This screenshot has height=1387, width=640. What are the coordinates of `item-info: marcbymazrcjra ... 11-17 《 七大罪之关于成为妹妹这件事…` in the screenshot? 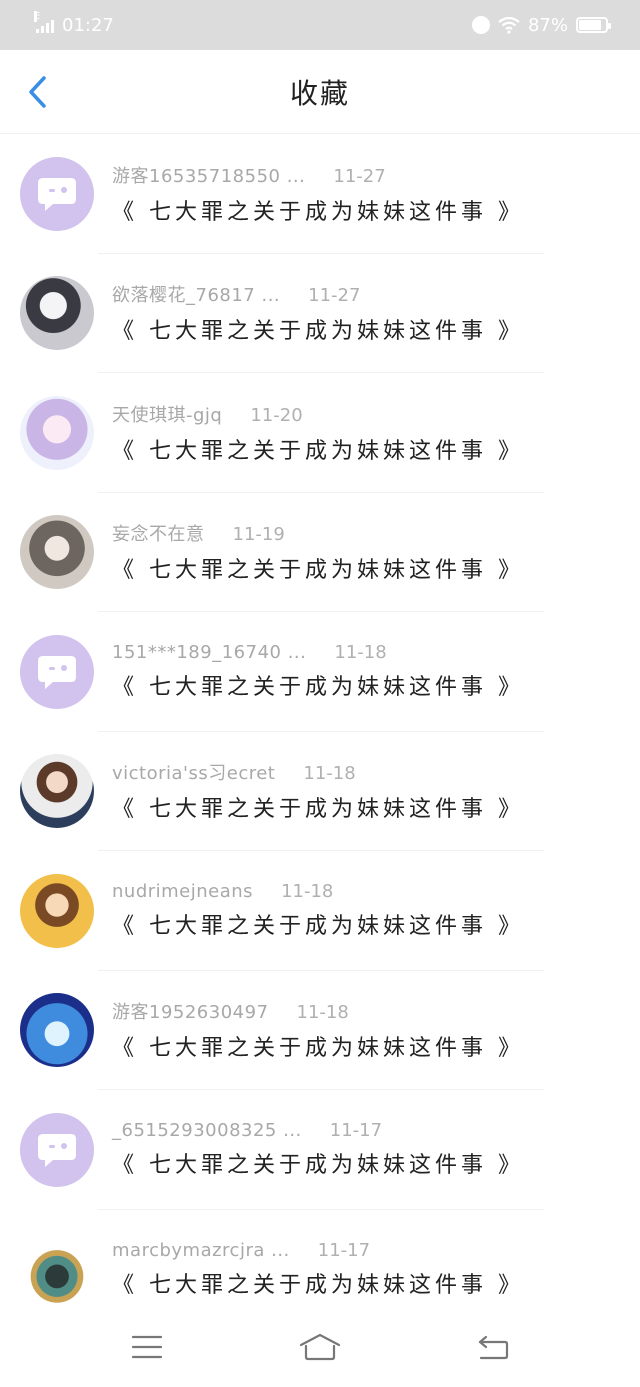 It's located at (318, 1269).